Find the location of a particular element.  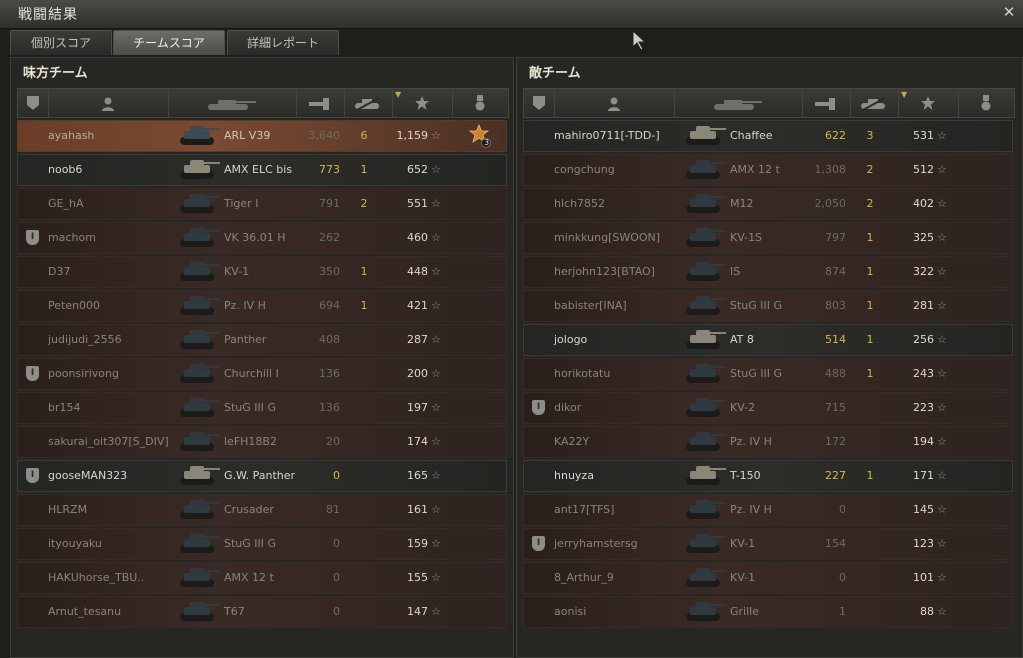

xp-value: 155 is located at coordinates (417, 577).